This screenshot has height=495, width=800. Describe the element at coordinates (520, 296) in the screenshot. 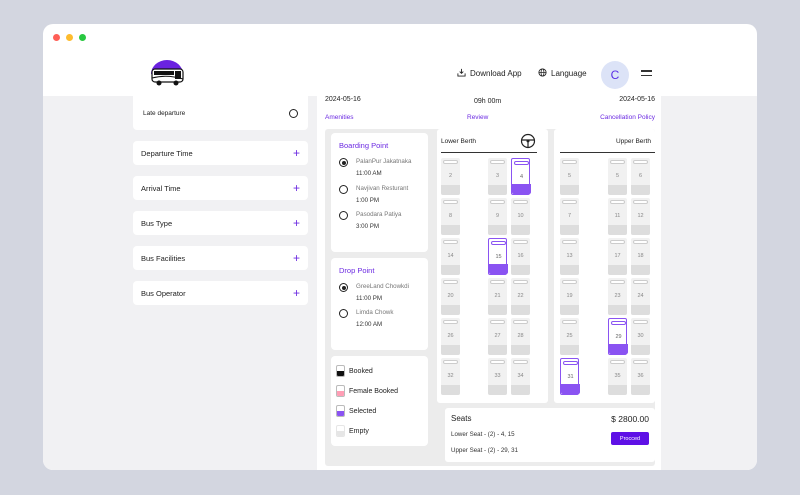

I see `seat-22: 22` at that location.